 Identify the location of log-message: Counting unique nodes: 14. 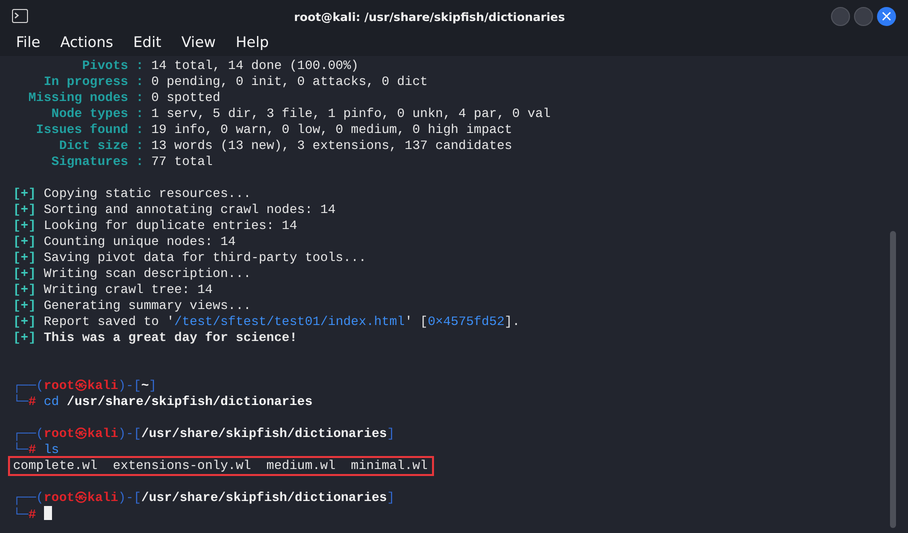
(140, 241).